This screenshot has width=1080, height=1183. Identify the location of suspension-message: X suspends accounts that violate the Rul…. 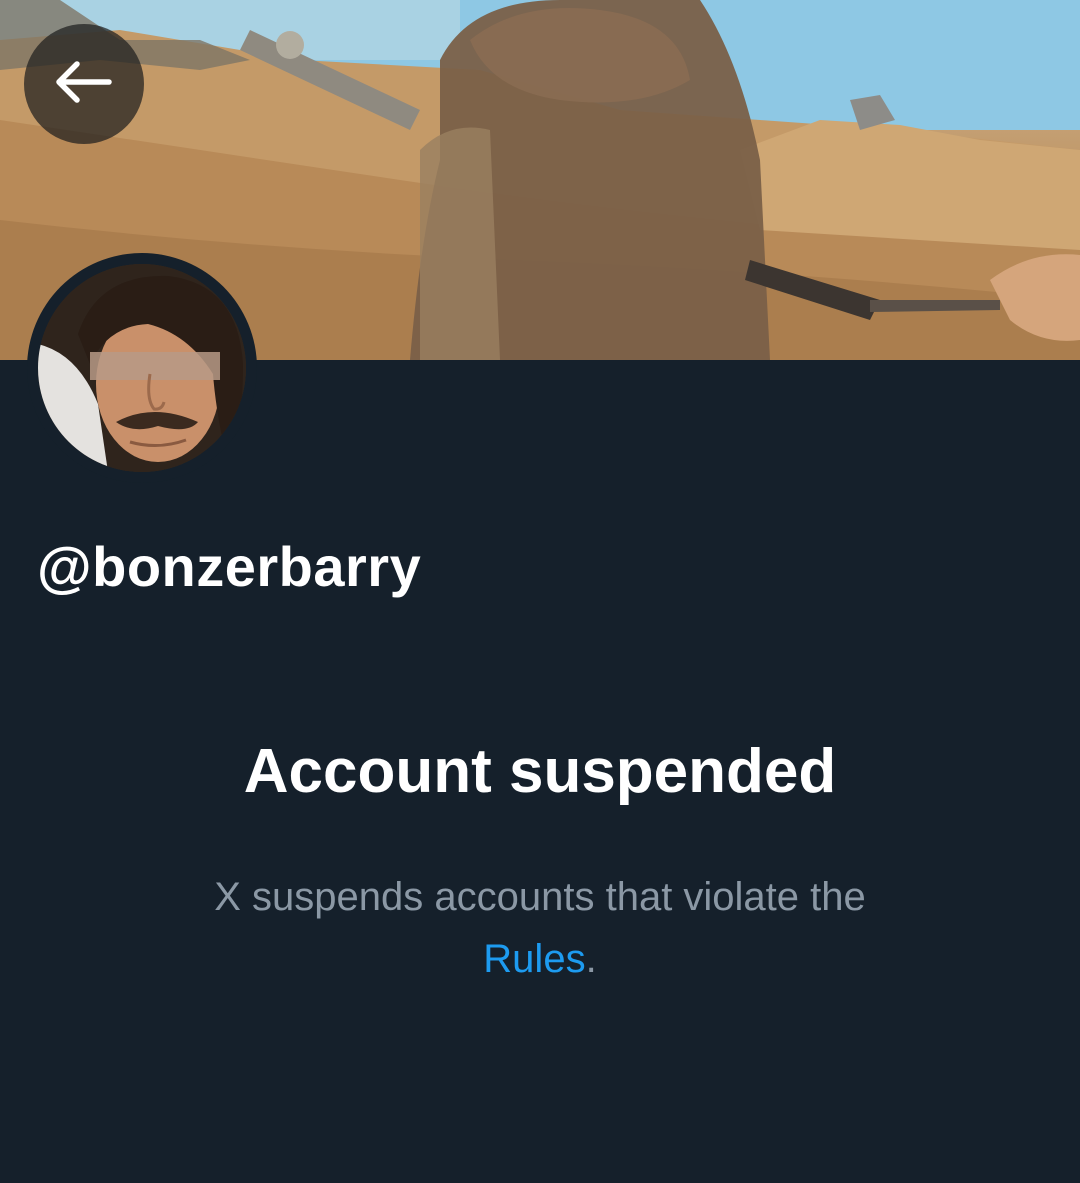
(540, 928).